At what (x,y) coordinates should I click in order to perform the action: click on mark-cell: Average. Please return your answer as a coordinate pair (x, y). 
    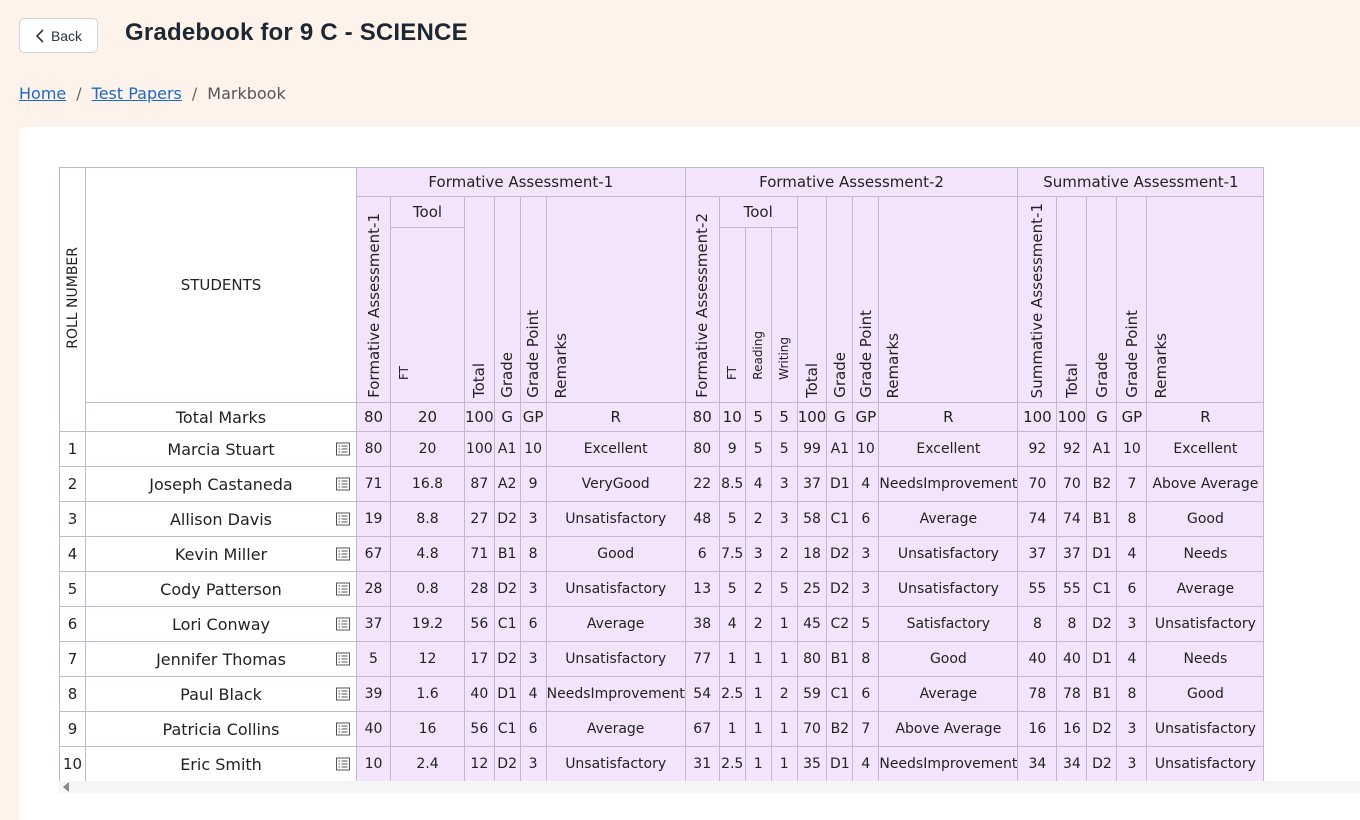
    Looking at the image, I should click on (948, 694).